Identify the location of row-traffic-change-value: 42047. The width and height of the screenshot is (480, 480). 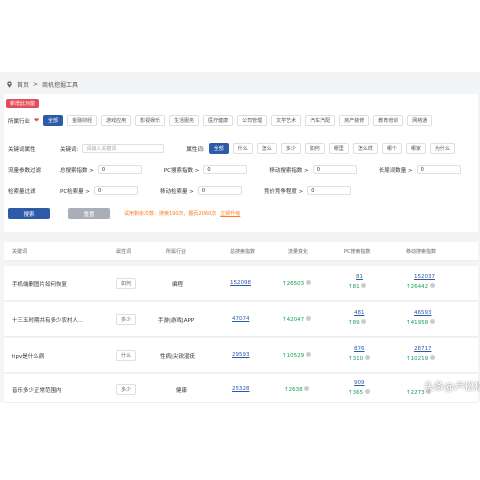
(295, 320).